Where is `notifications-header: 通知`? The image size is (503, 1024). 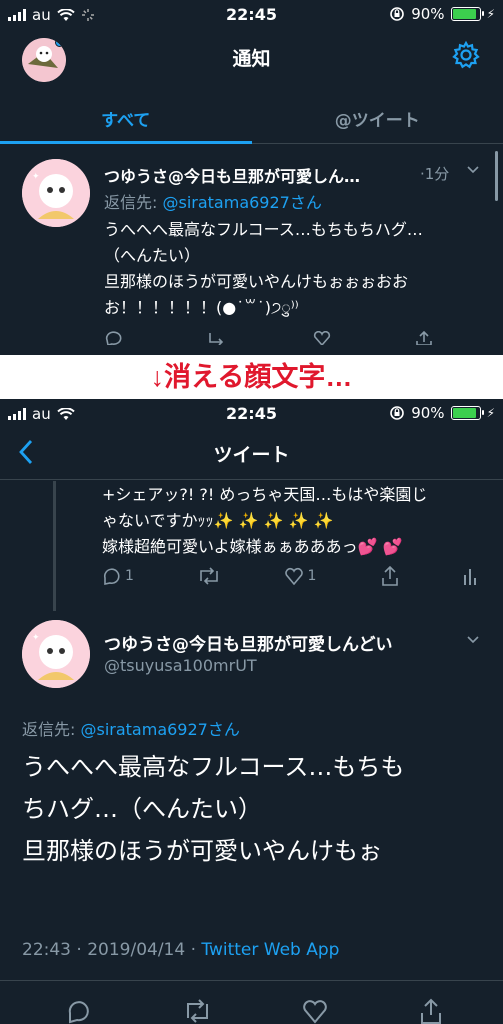
notifications-header: 通知 is located at coordinates (251, 58).